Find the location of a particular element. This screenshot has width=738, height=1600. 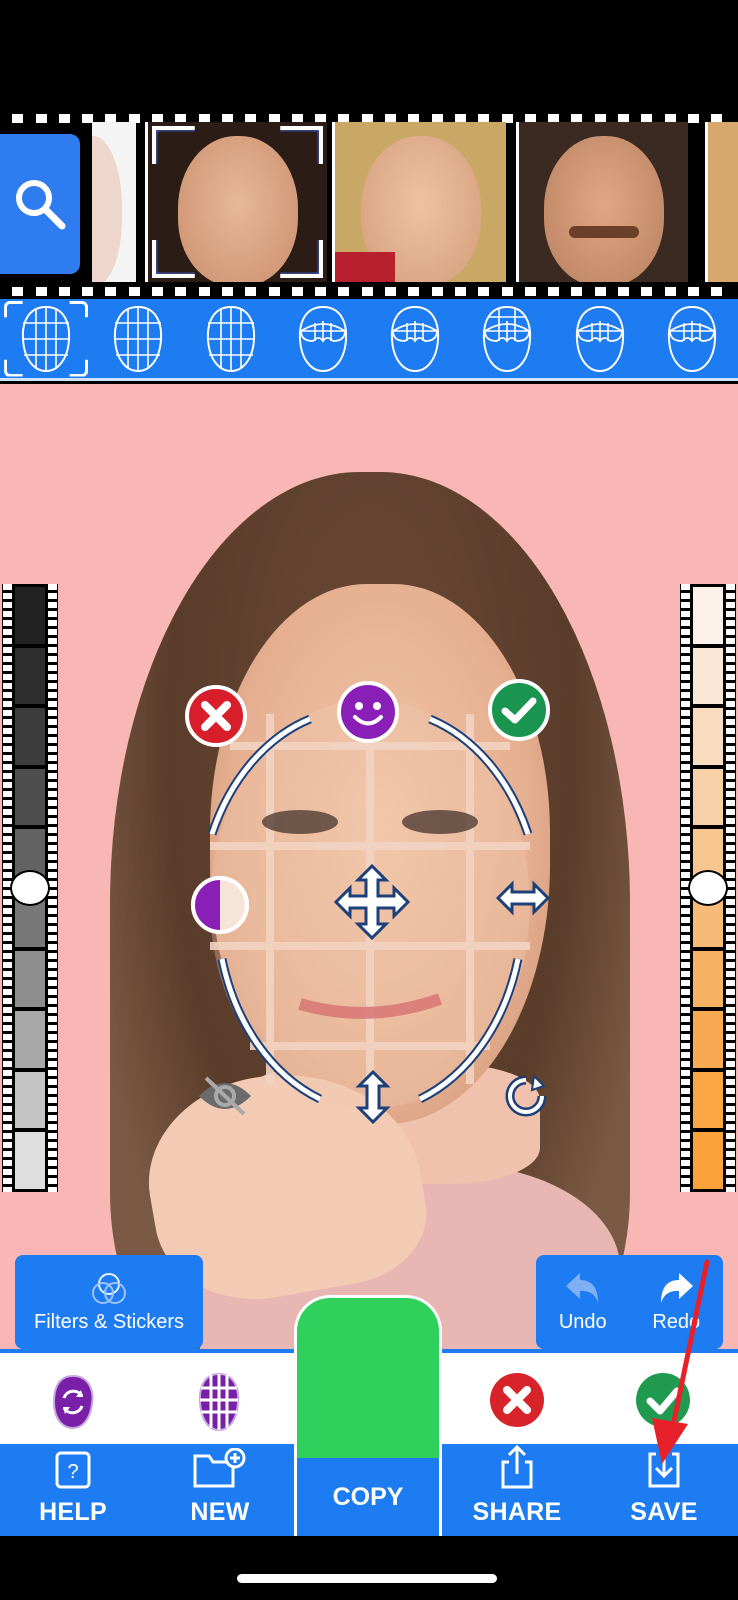

move-mask-handle is located at coordinates (372, 902).